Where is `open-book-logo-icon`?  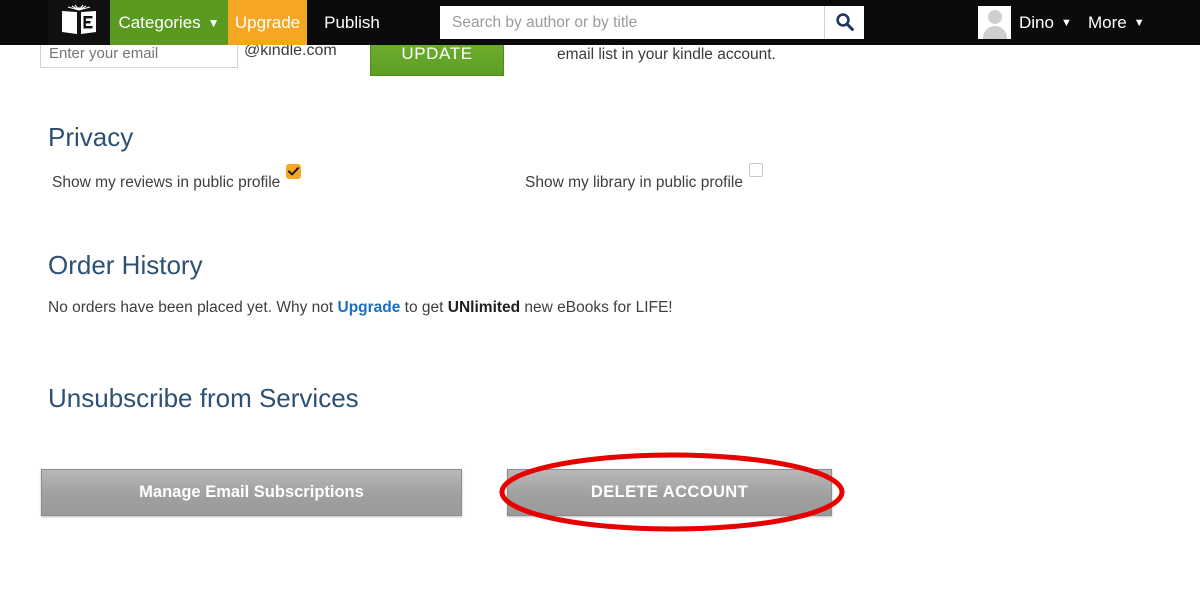
open-book-logo-icon is located at coordinates (79, 22).